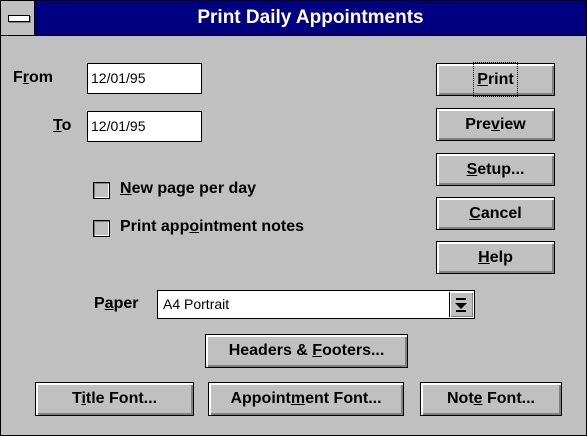  What do you see at coordinates (495, 124) in the screenshot?
I see `preview-button: Preview` at bounding box center [495, 124].